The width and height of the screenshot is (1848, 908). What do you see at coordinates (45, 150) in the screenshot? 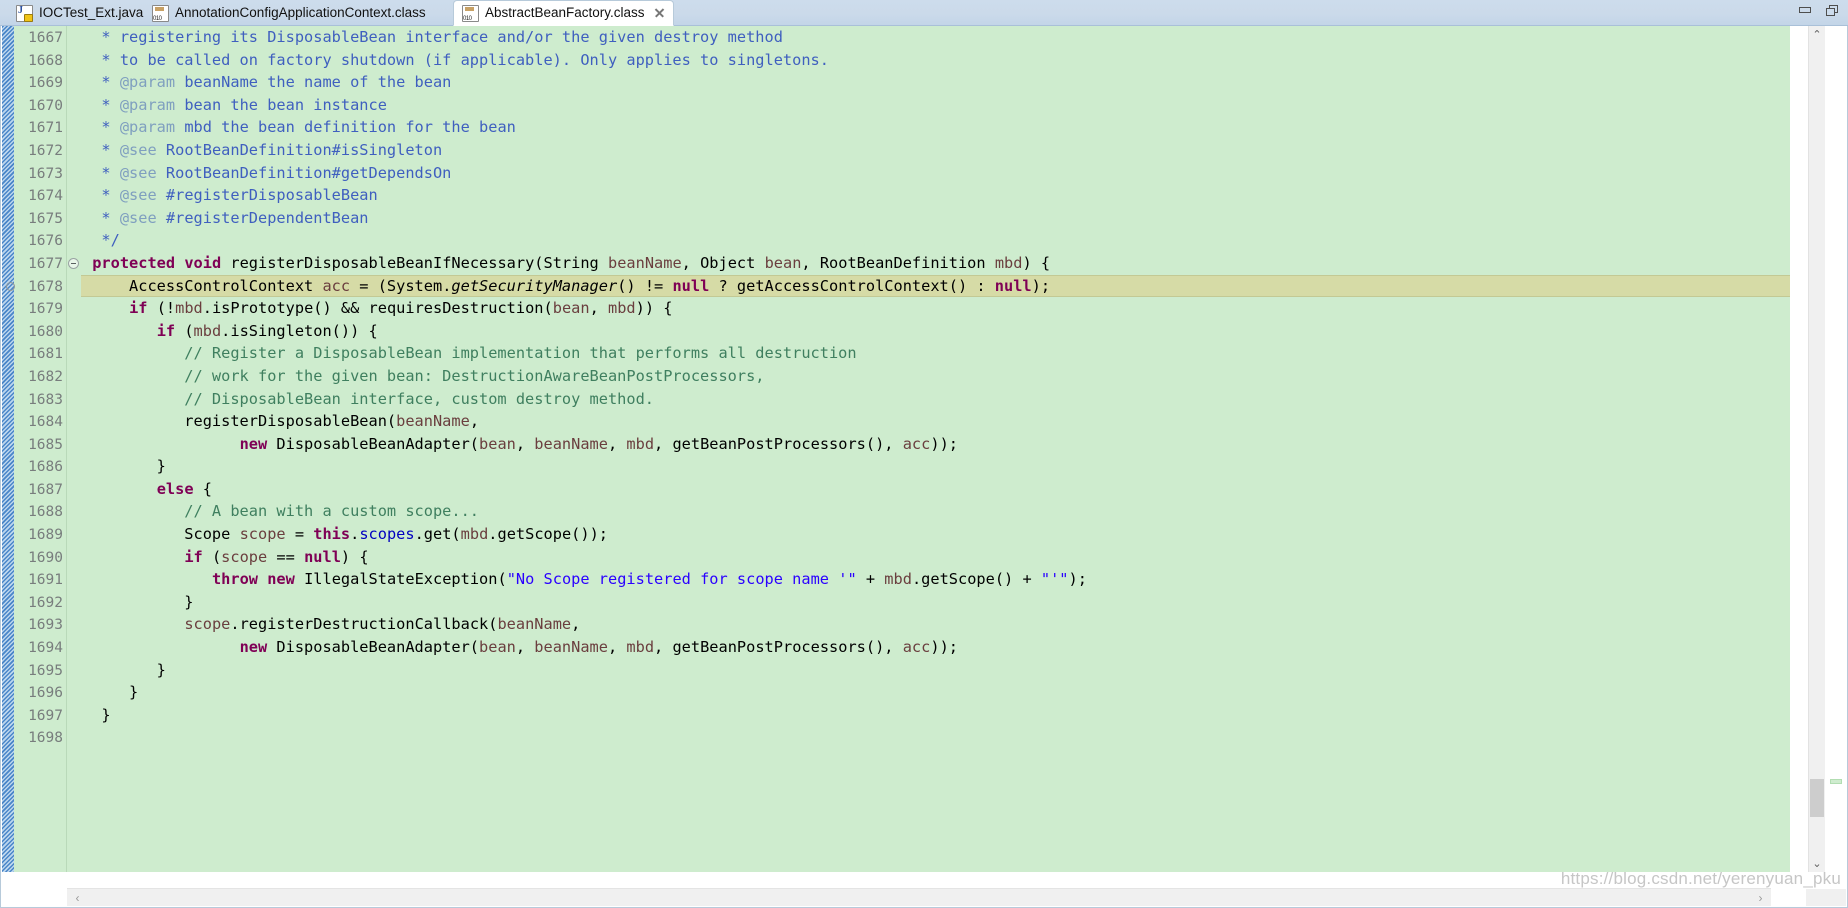
I see `line-number: 1672` at bounding box center [45, 150].